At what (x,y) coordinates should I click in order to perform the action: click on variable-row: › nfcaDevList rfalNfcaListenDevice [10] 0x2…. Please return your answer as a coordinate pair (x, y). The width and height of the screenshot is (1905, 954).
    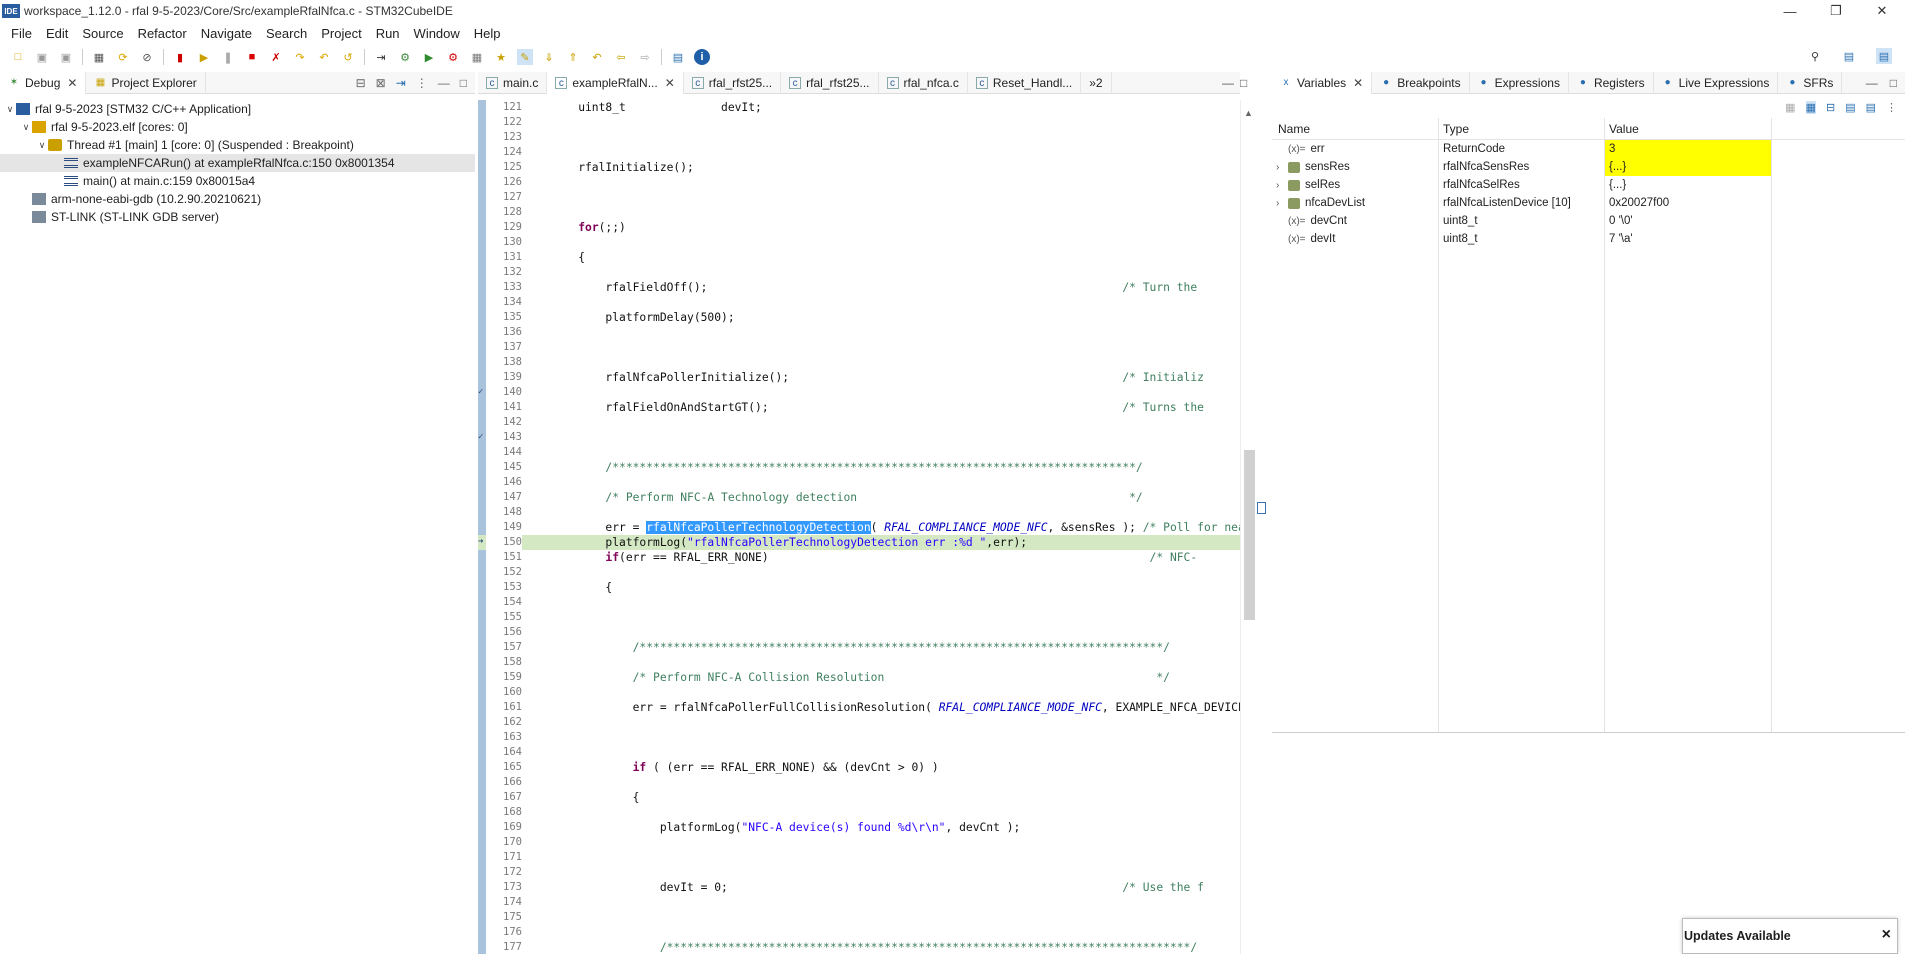
    Looking at the image, I should click on (1588, 203).